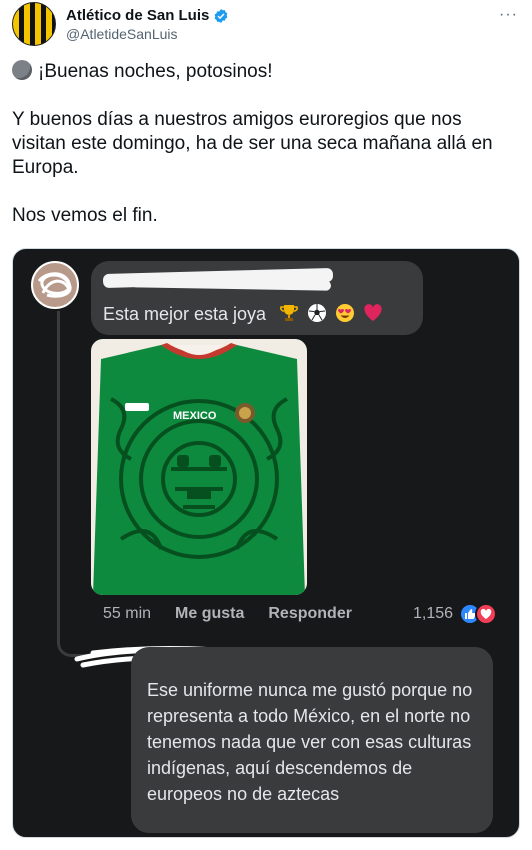 The image size is (532, 850). What do you see at coordinates (85, 215) in the screenshot?
I see `tweet-paragraph3: Nos vemos el fin.` at bounding box center [85, 215].